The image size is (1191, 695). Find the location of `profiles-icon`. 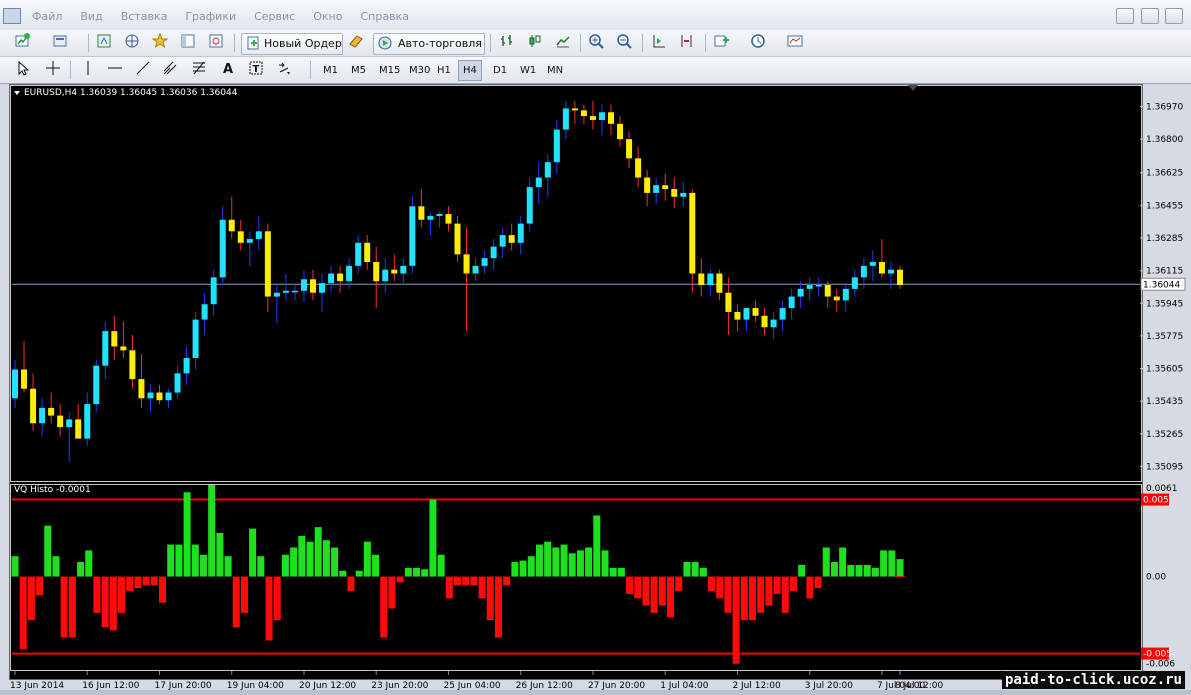

profiles-icon is located at coordinates (60, 41).